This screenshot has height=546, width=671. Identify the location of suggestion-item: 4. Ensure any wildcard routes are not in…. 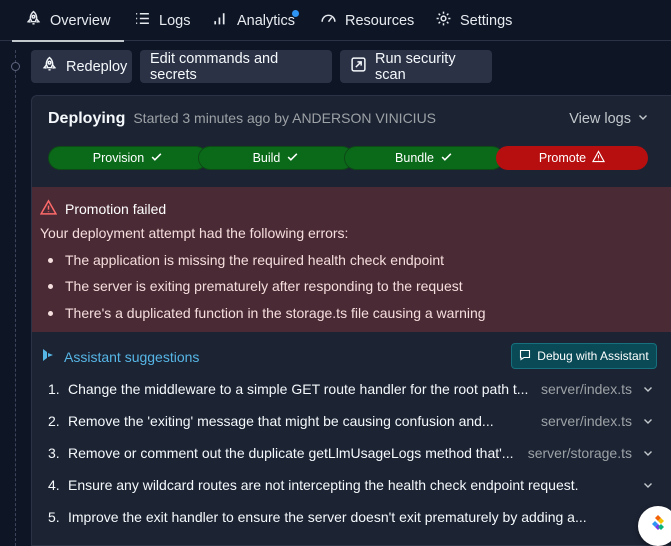
(351, 485).